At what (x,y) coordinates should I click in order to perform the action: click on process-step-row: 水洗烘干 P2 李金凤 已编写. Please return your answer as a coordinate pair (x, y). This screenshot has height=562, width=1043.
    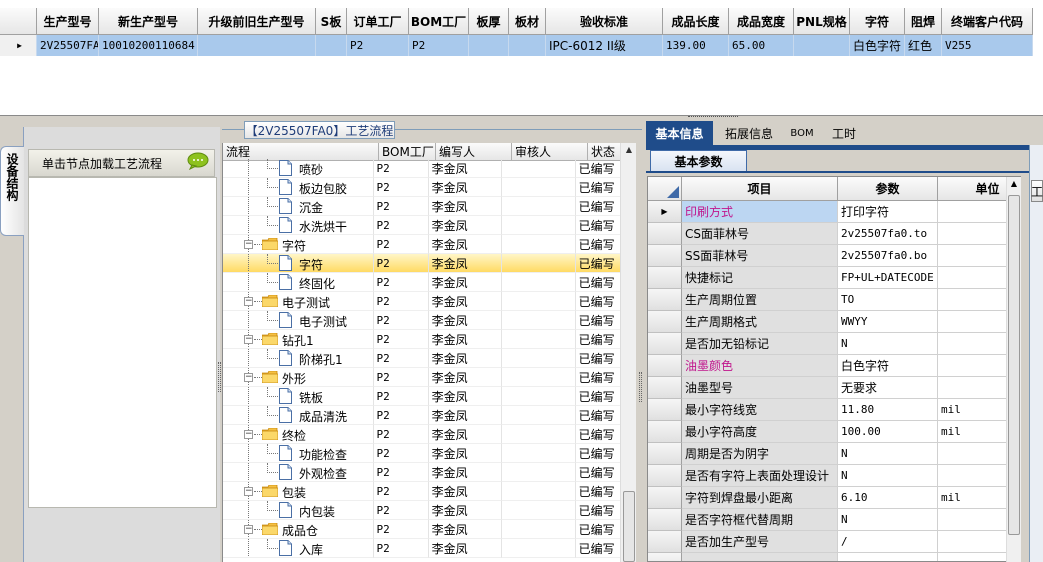
    Looking at the image, I should click on (423, 225).